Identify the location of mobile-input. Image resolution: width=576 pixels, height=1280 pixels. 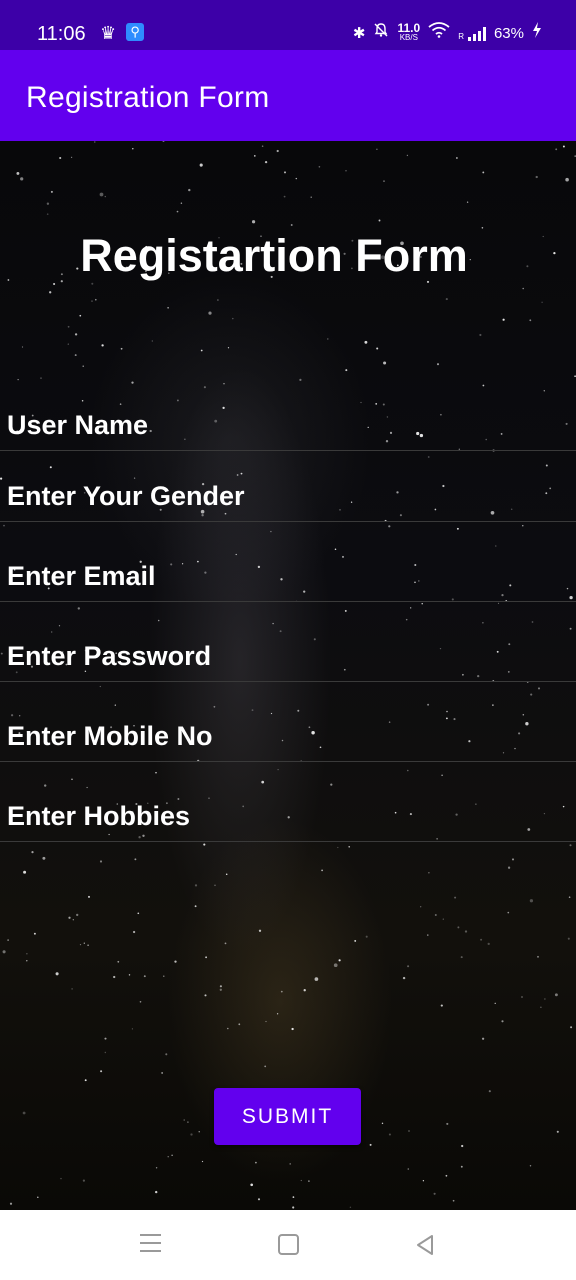
(287, 736).